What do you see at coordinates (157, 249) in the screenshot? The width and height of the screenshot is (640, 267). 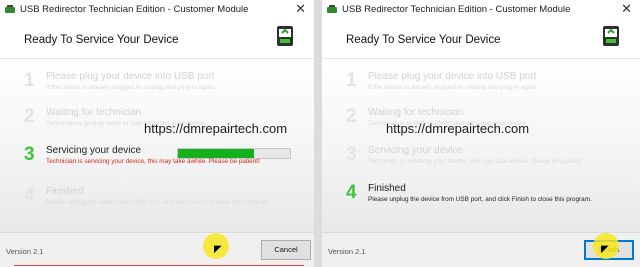 I see `wizard-footer: Version 2.1 Cancel` at bounding box center [157, 249].